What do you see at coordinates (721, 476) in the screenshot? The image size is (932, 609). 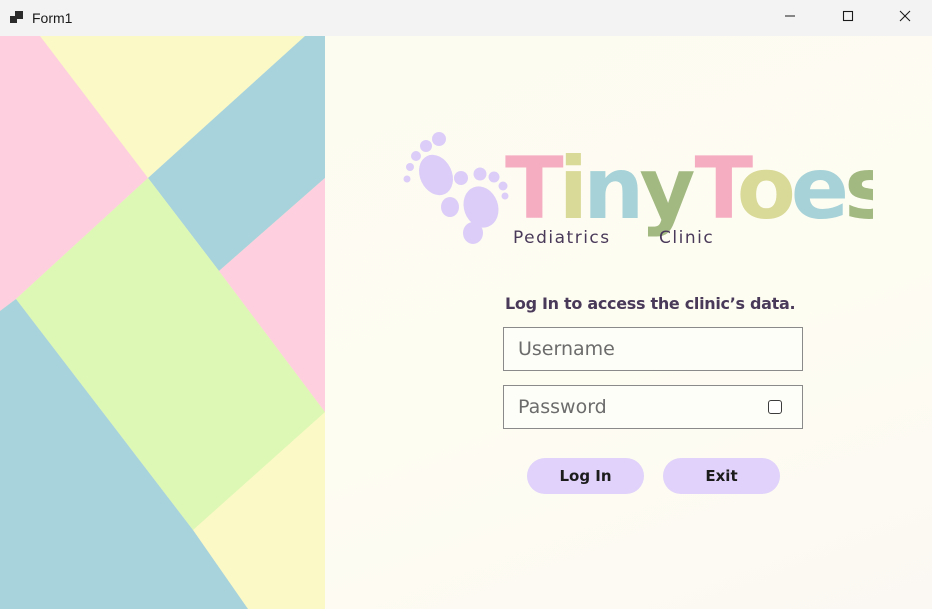 I see `exit-button: Exit` at bounding box center [721, 476].